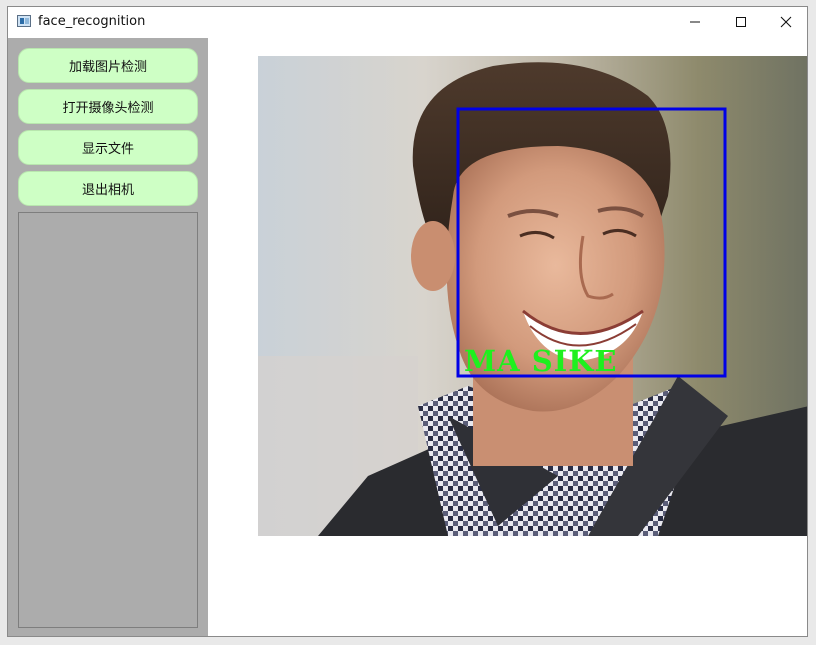 This screenshot has height=645, width=816. I want to click on minimize-icon, so click(695, 22).